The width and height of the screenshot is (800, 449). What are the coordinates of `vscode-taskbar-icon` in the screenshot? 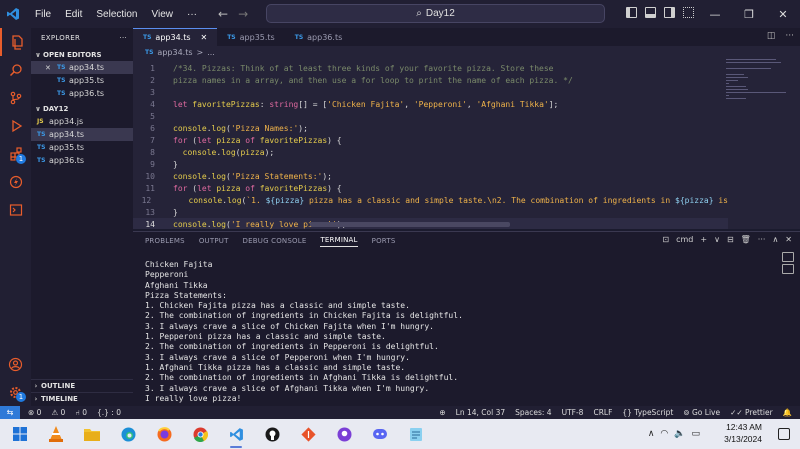 It's located at (236, 434).